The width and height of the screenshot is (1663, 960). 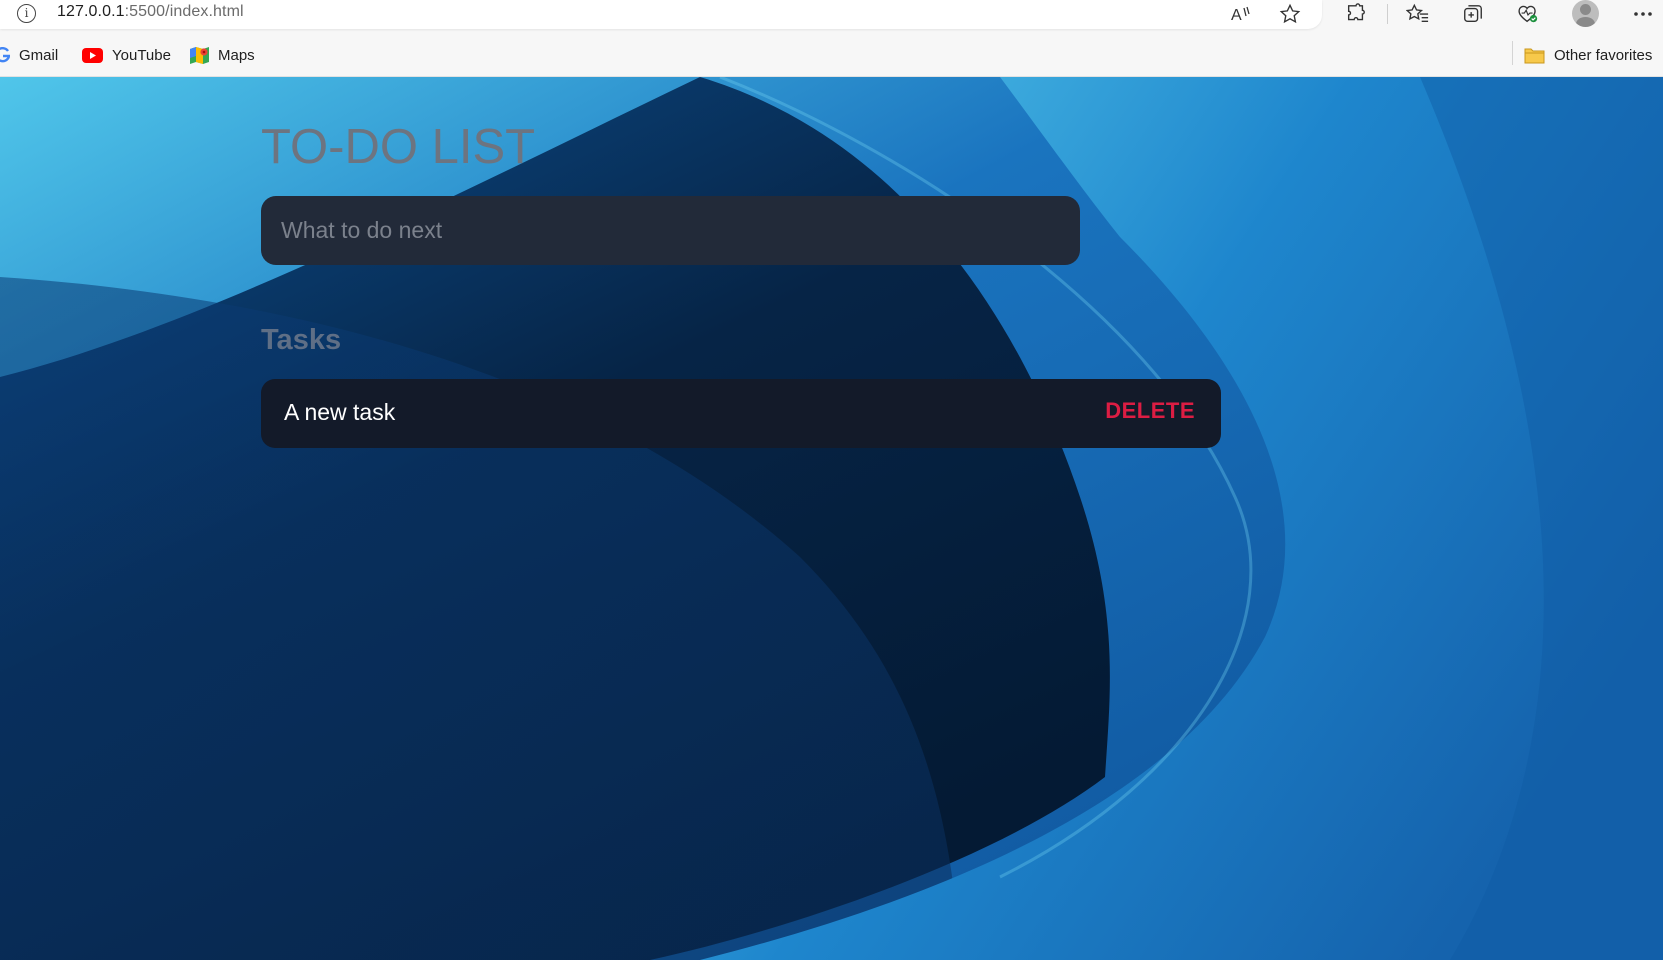 What do you see at coordinates (1418, 14) in the screenshot?
I see `favorites-icon` at bounding box center [1418, 14].